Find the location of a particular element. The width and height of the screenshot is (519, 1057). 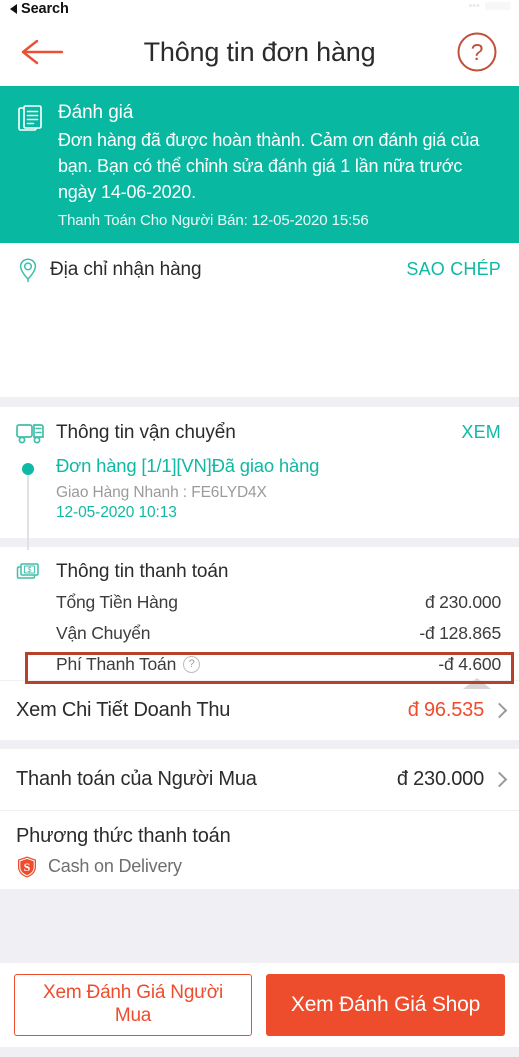

help-circle-icon: ? is located at coordinates (477, 52).